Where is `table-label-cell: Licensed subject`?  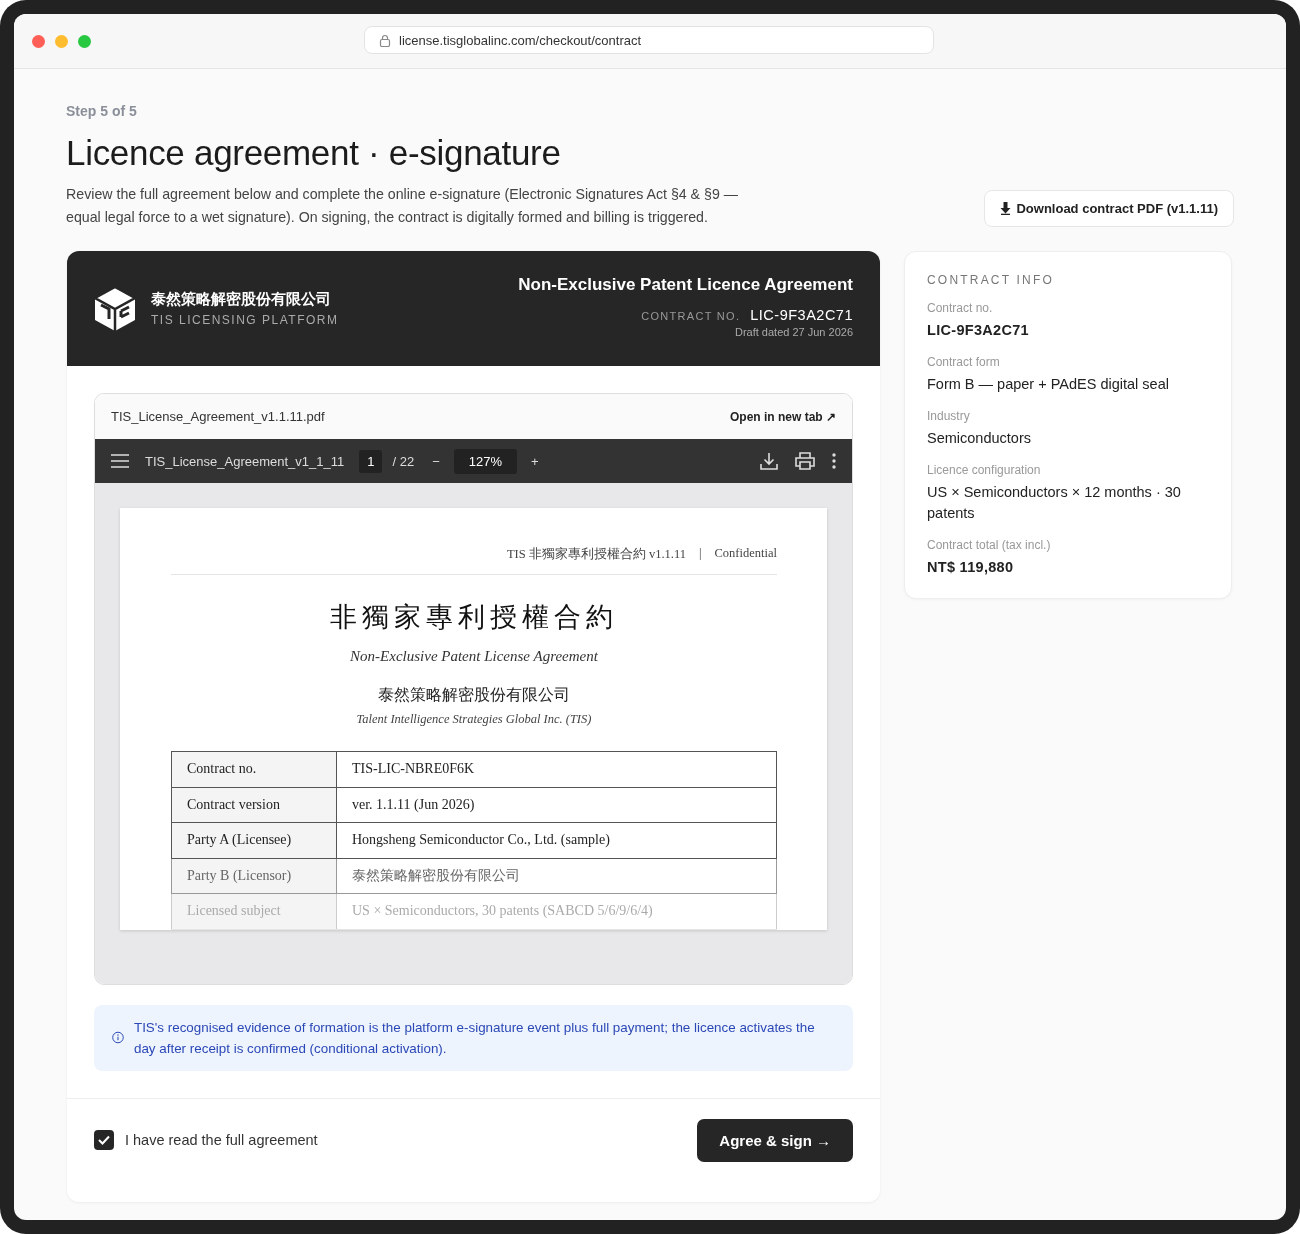 table-label-cell: Licensed subject is located at coordinates (254, 911).